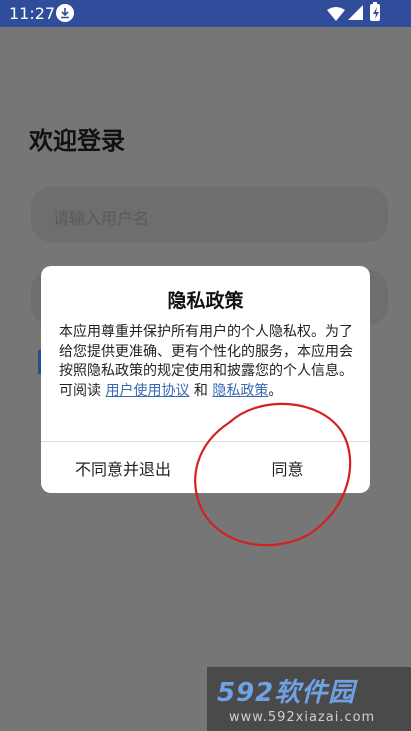 The height and width of the screenshot is (731, 411). Describe the element at coordinates (77, 141) in the screenshot. I see `login-title: 欢迎登录` at that location.